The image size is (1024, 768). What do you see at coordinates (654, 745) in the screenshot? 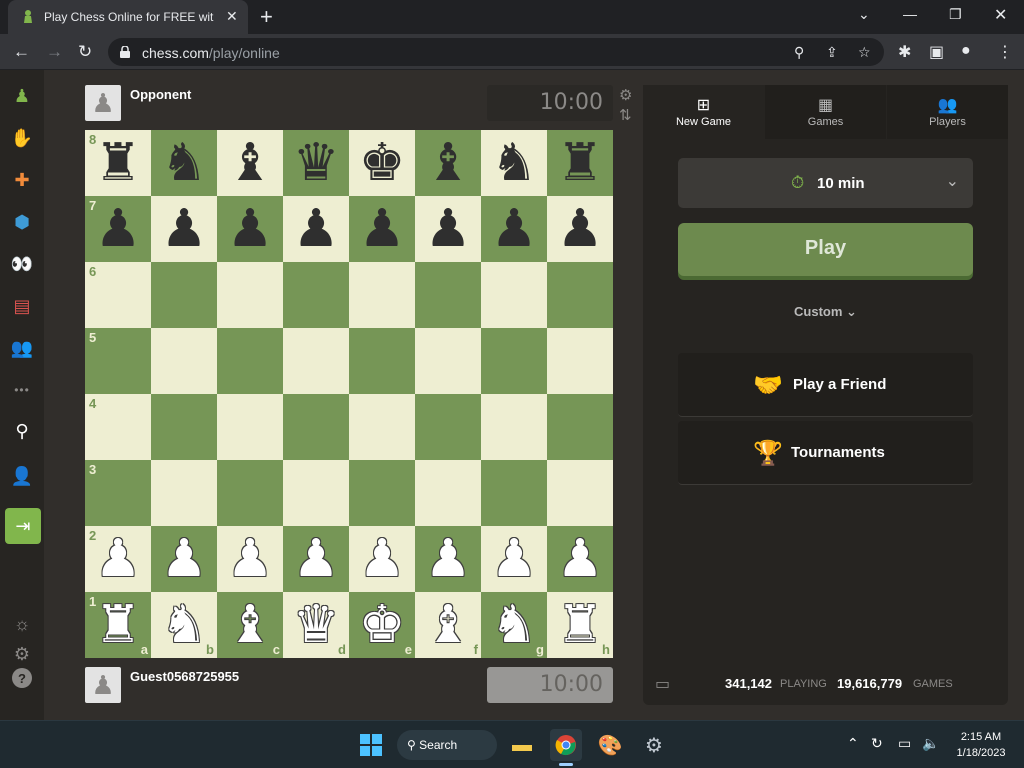
I see `settings-app-icon: ⚙` at bounding box center [654, 745].